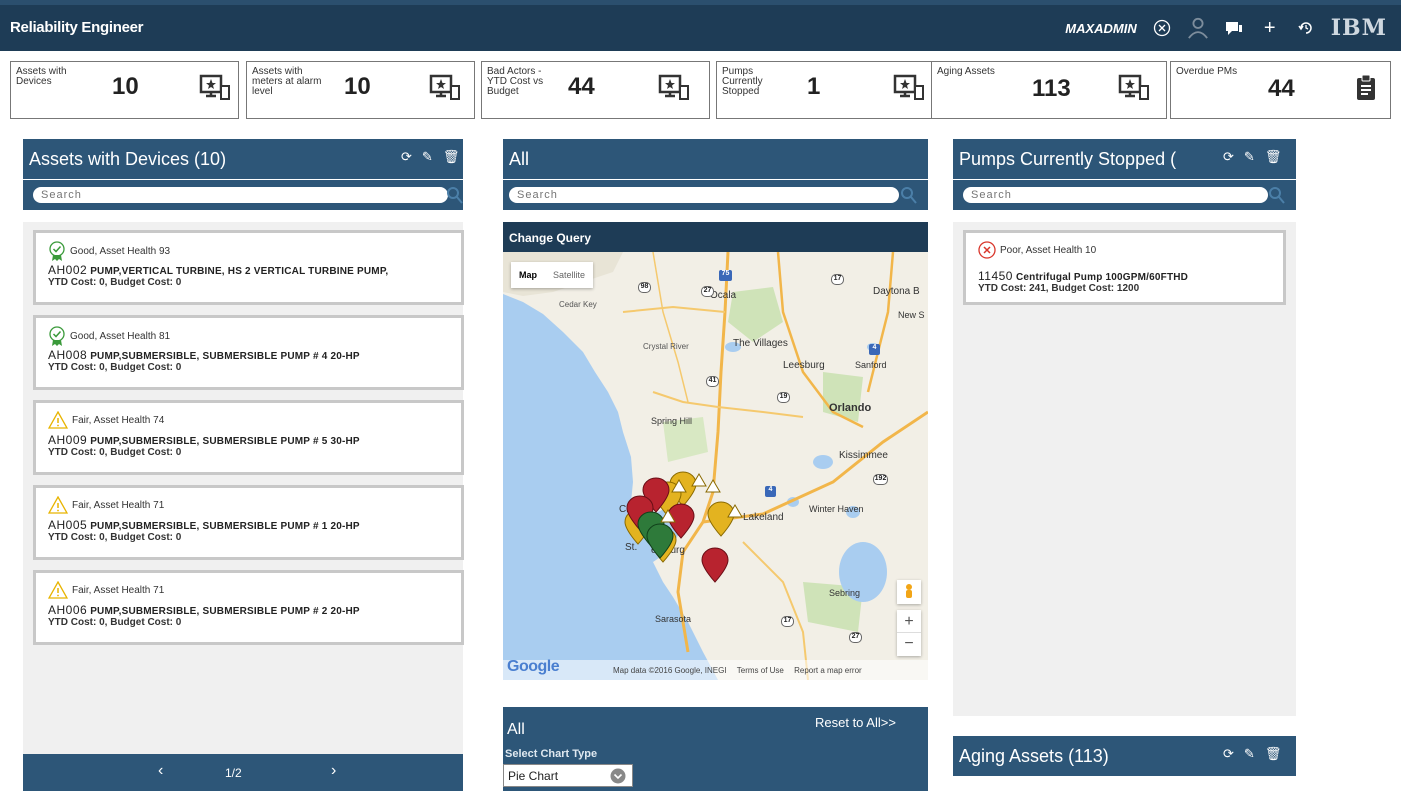  What do you see at coordinates (124, 90) in the screenshot?
I see `kpi-assets-with-devices: Assets with Devices 10` at bounding box center [124, 90].